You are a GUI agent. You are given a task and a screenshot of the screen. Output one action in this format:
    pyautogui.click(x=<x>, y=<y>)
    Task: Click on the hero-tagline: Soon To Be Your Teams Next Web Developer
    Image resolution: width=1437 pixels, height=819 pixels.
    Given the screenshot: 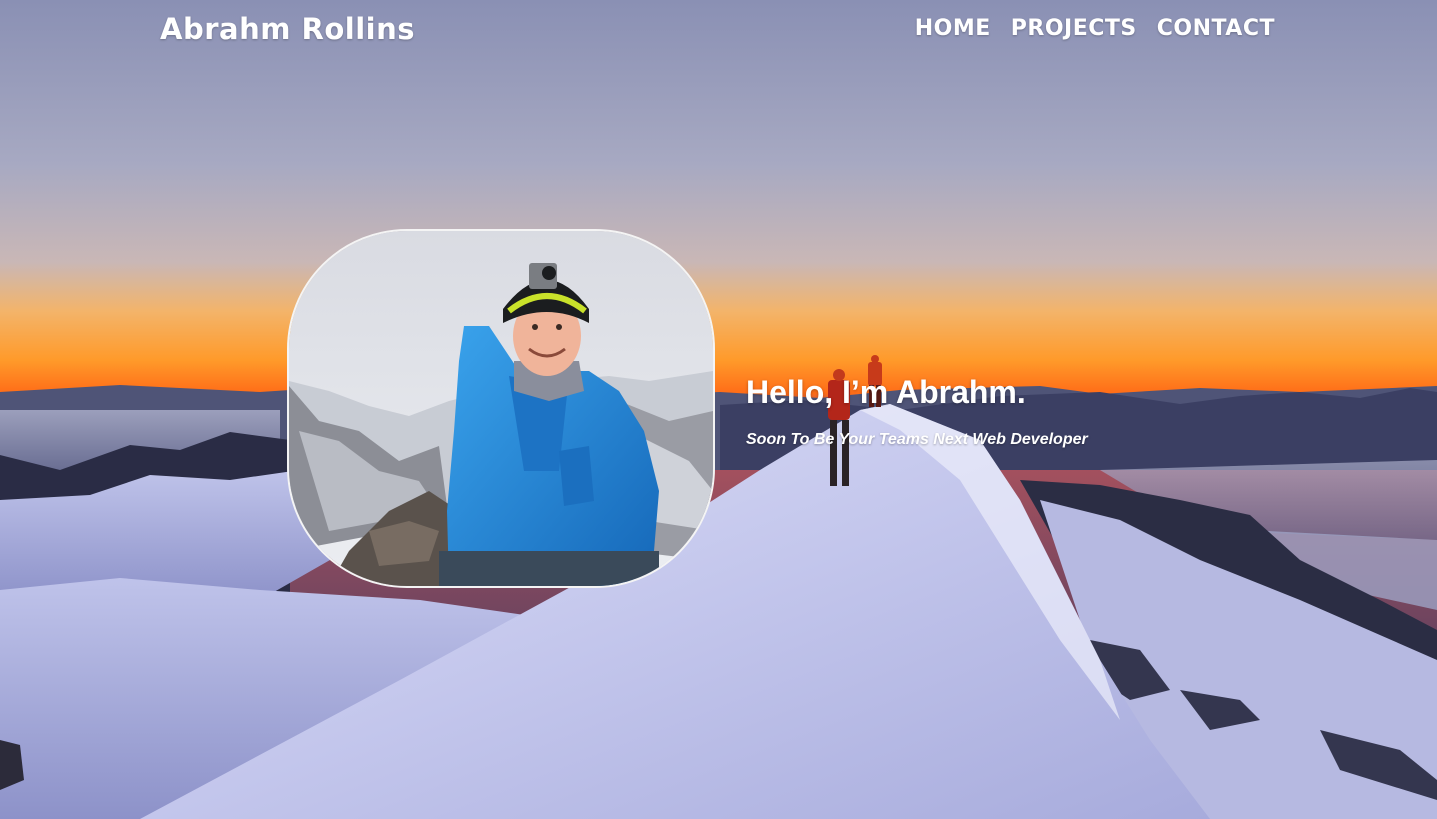 What is the action you would take?
    pyautogui.click(x=917, y=439)
    